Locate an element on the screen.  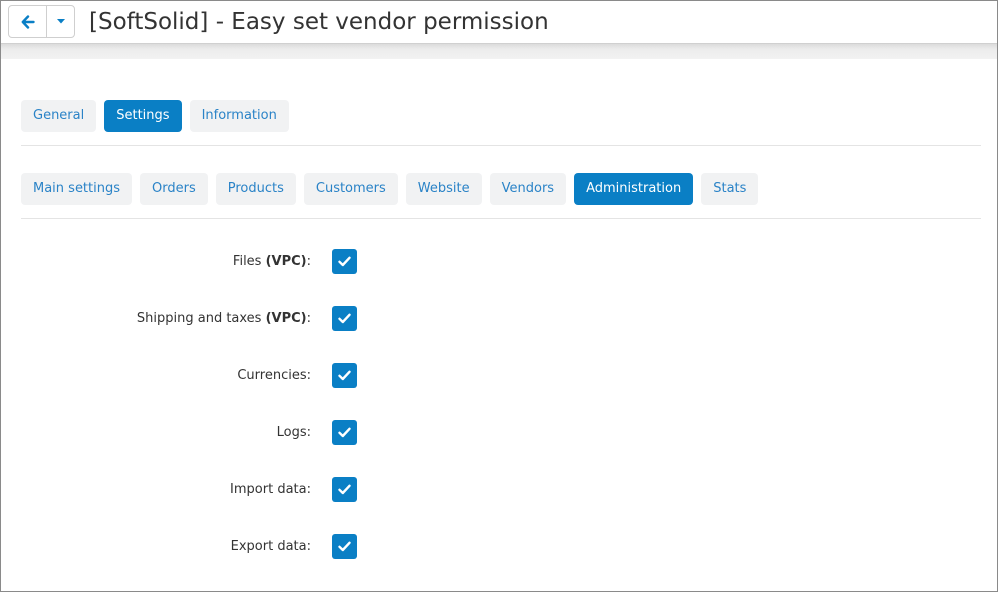
tab-information: Information is located at coordinates (239, 116).